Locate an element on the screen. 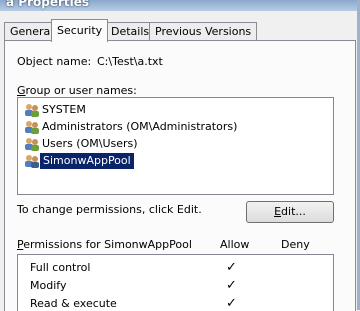  tab-previous-versions: Previous Versions is located at coordinates (203, 31).